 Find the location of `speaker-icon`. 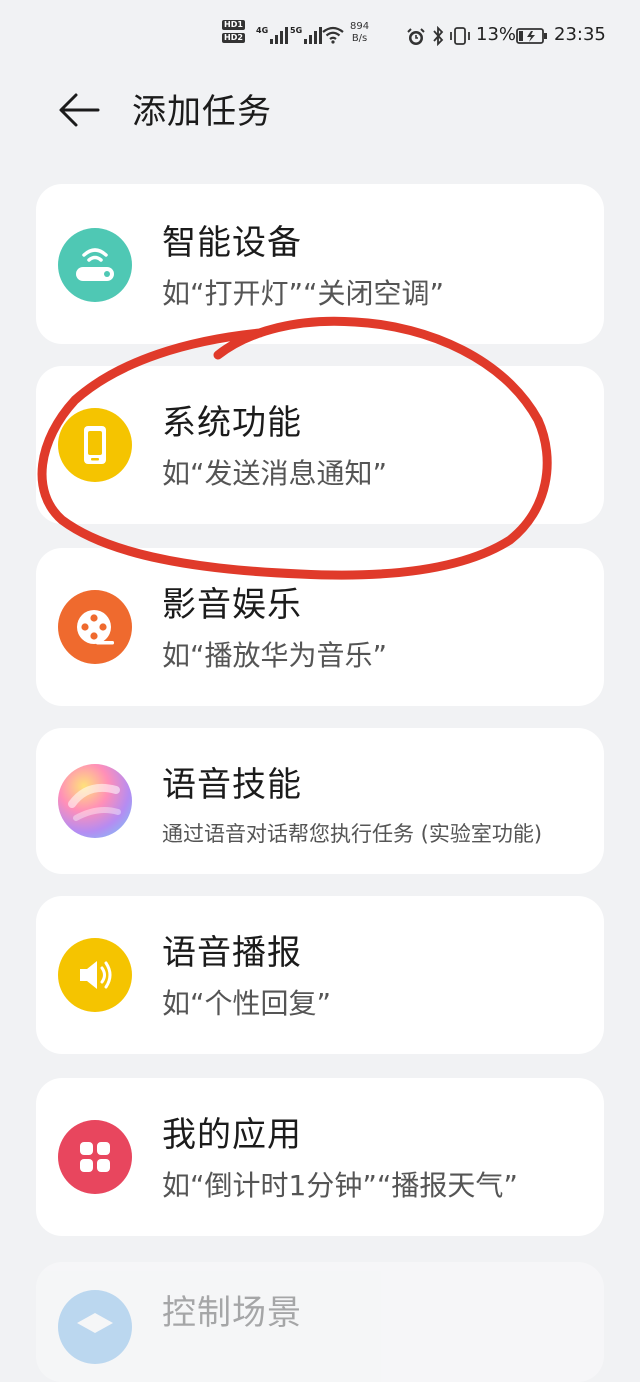

speaker-icon is located at coordinates (95, 975).